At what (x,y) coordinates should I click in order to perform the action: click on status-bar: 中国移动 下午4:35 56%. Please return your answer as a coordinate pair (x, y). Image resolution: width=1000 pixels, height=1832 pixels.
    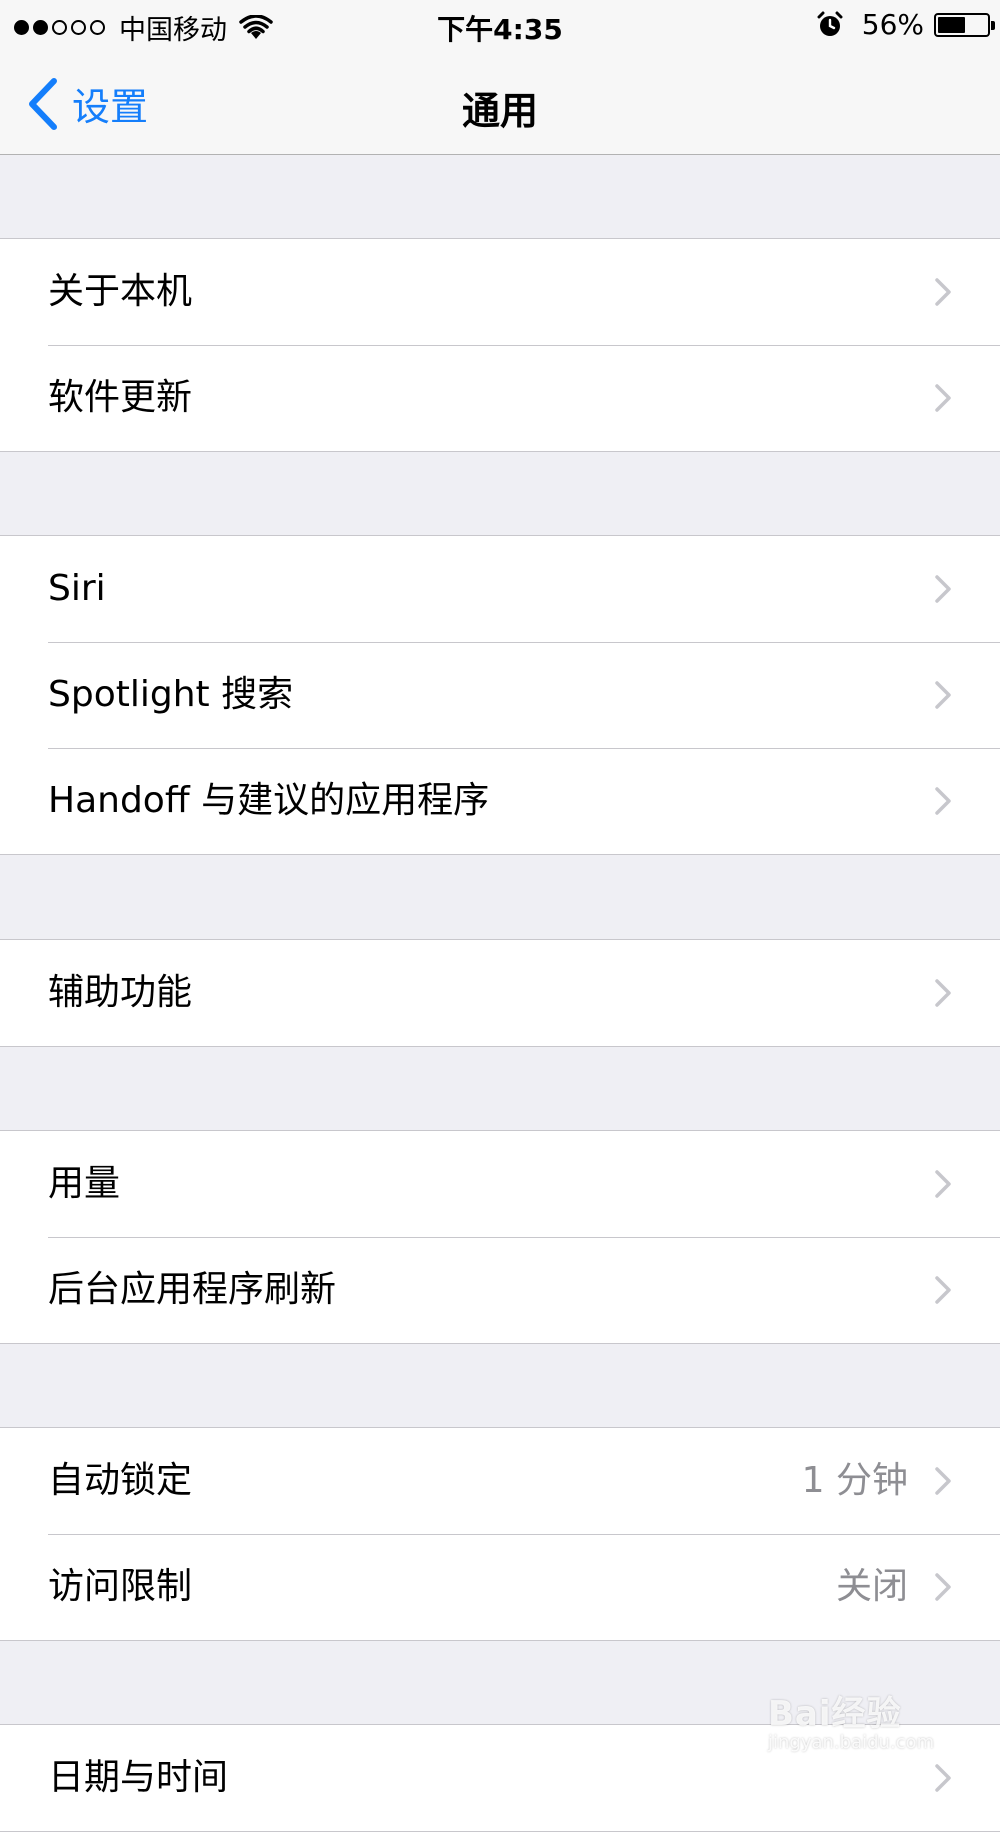
    Looking at the image, I should click on (500, 25).